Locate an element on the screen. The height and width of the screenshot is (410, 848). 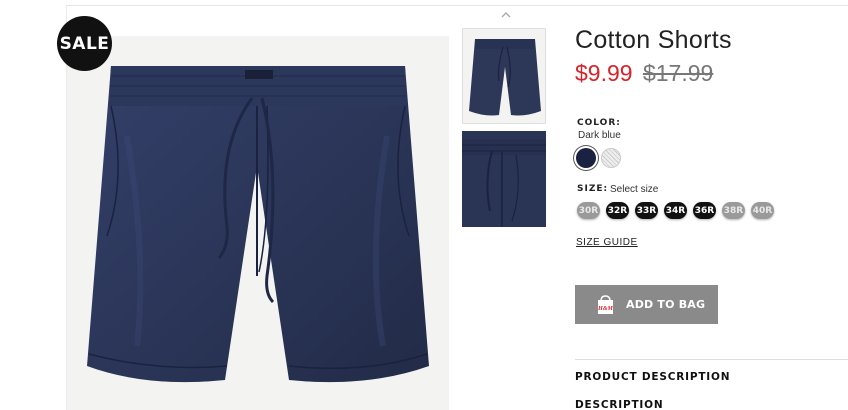
size-label: SIZE: is located at coordinates (593, 189).